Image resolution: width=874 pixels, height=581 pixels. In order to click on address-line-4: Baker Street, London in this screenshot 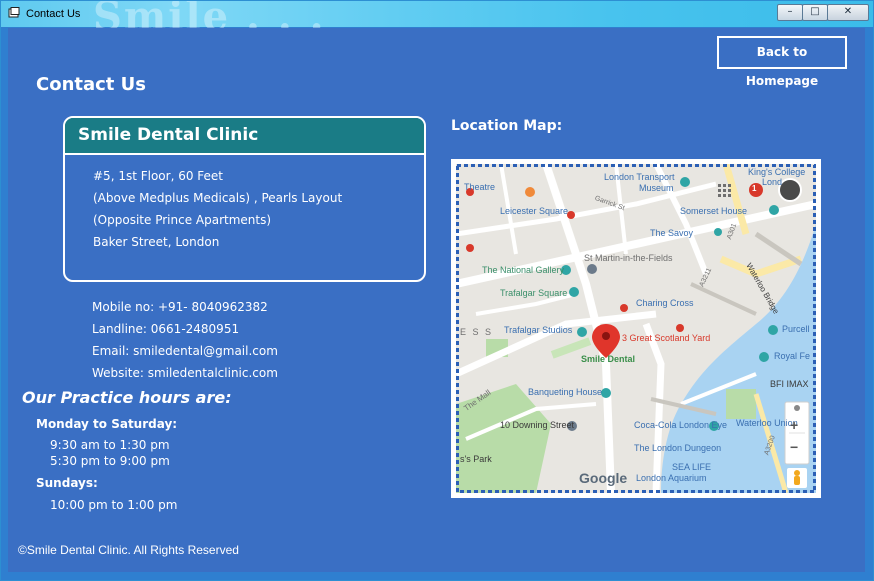, I will do `click(156, 242)`.